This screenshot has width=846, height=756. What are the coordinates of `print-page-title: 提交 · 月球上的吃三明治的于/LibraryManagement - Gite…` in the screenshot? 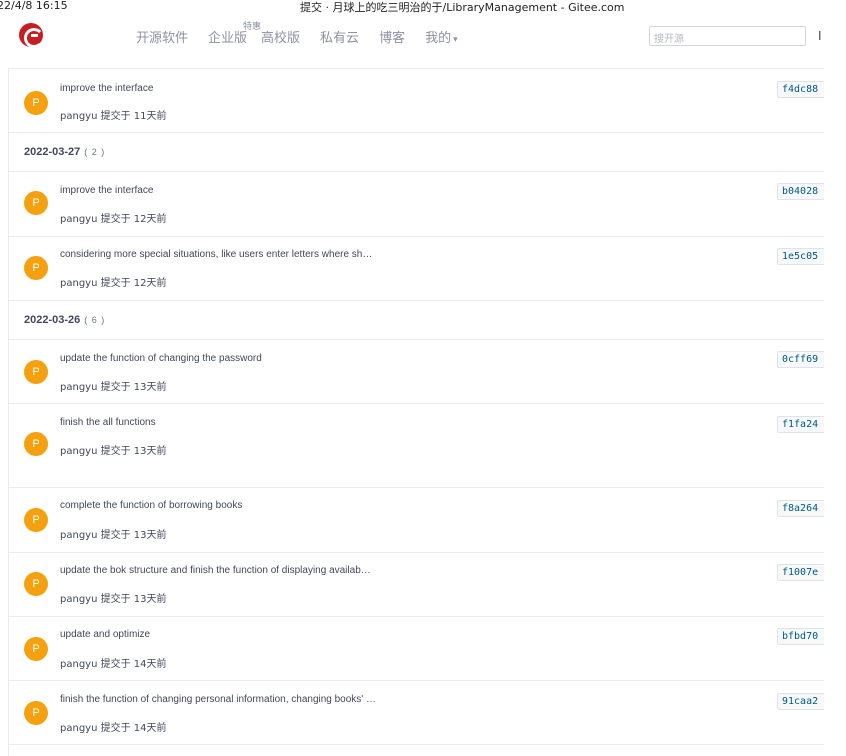 It's located at (462, 7).